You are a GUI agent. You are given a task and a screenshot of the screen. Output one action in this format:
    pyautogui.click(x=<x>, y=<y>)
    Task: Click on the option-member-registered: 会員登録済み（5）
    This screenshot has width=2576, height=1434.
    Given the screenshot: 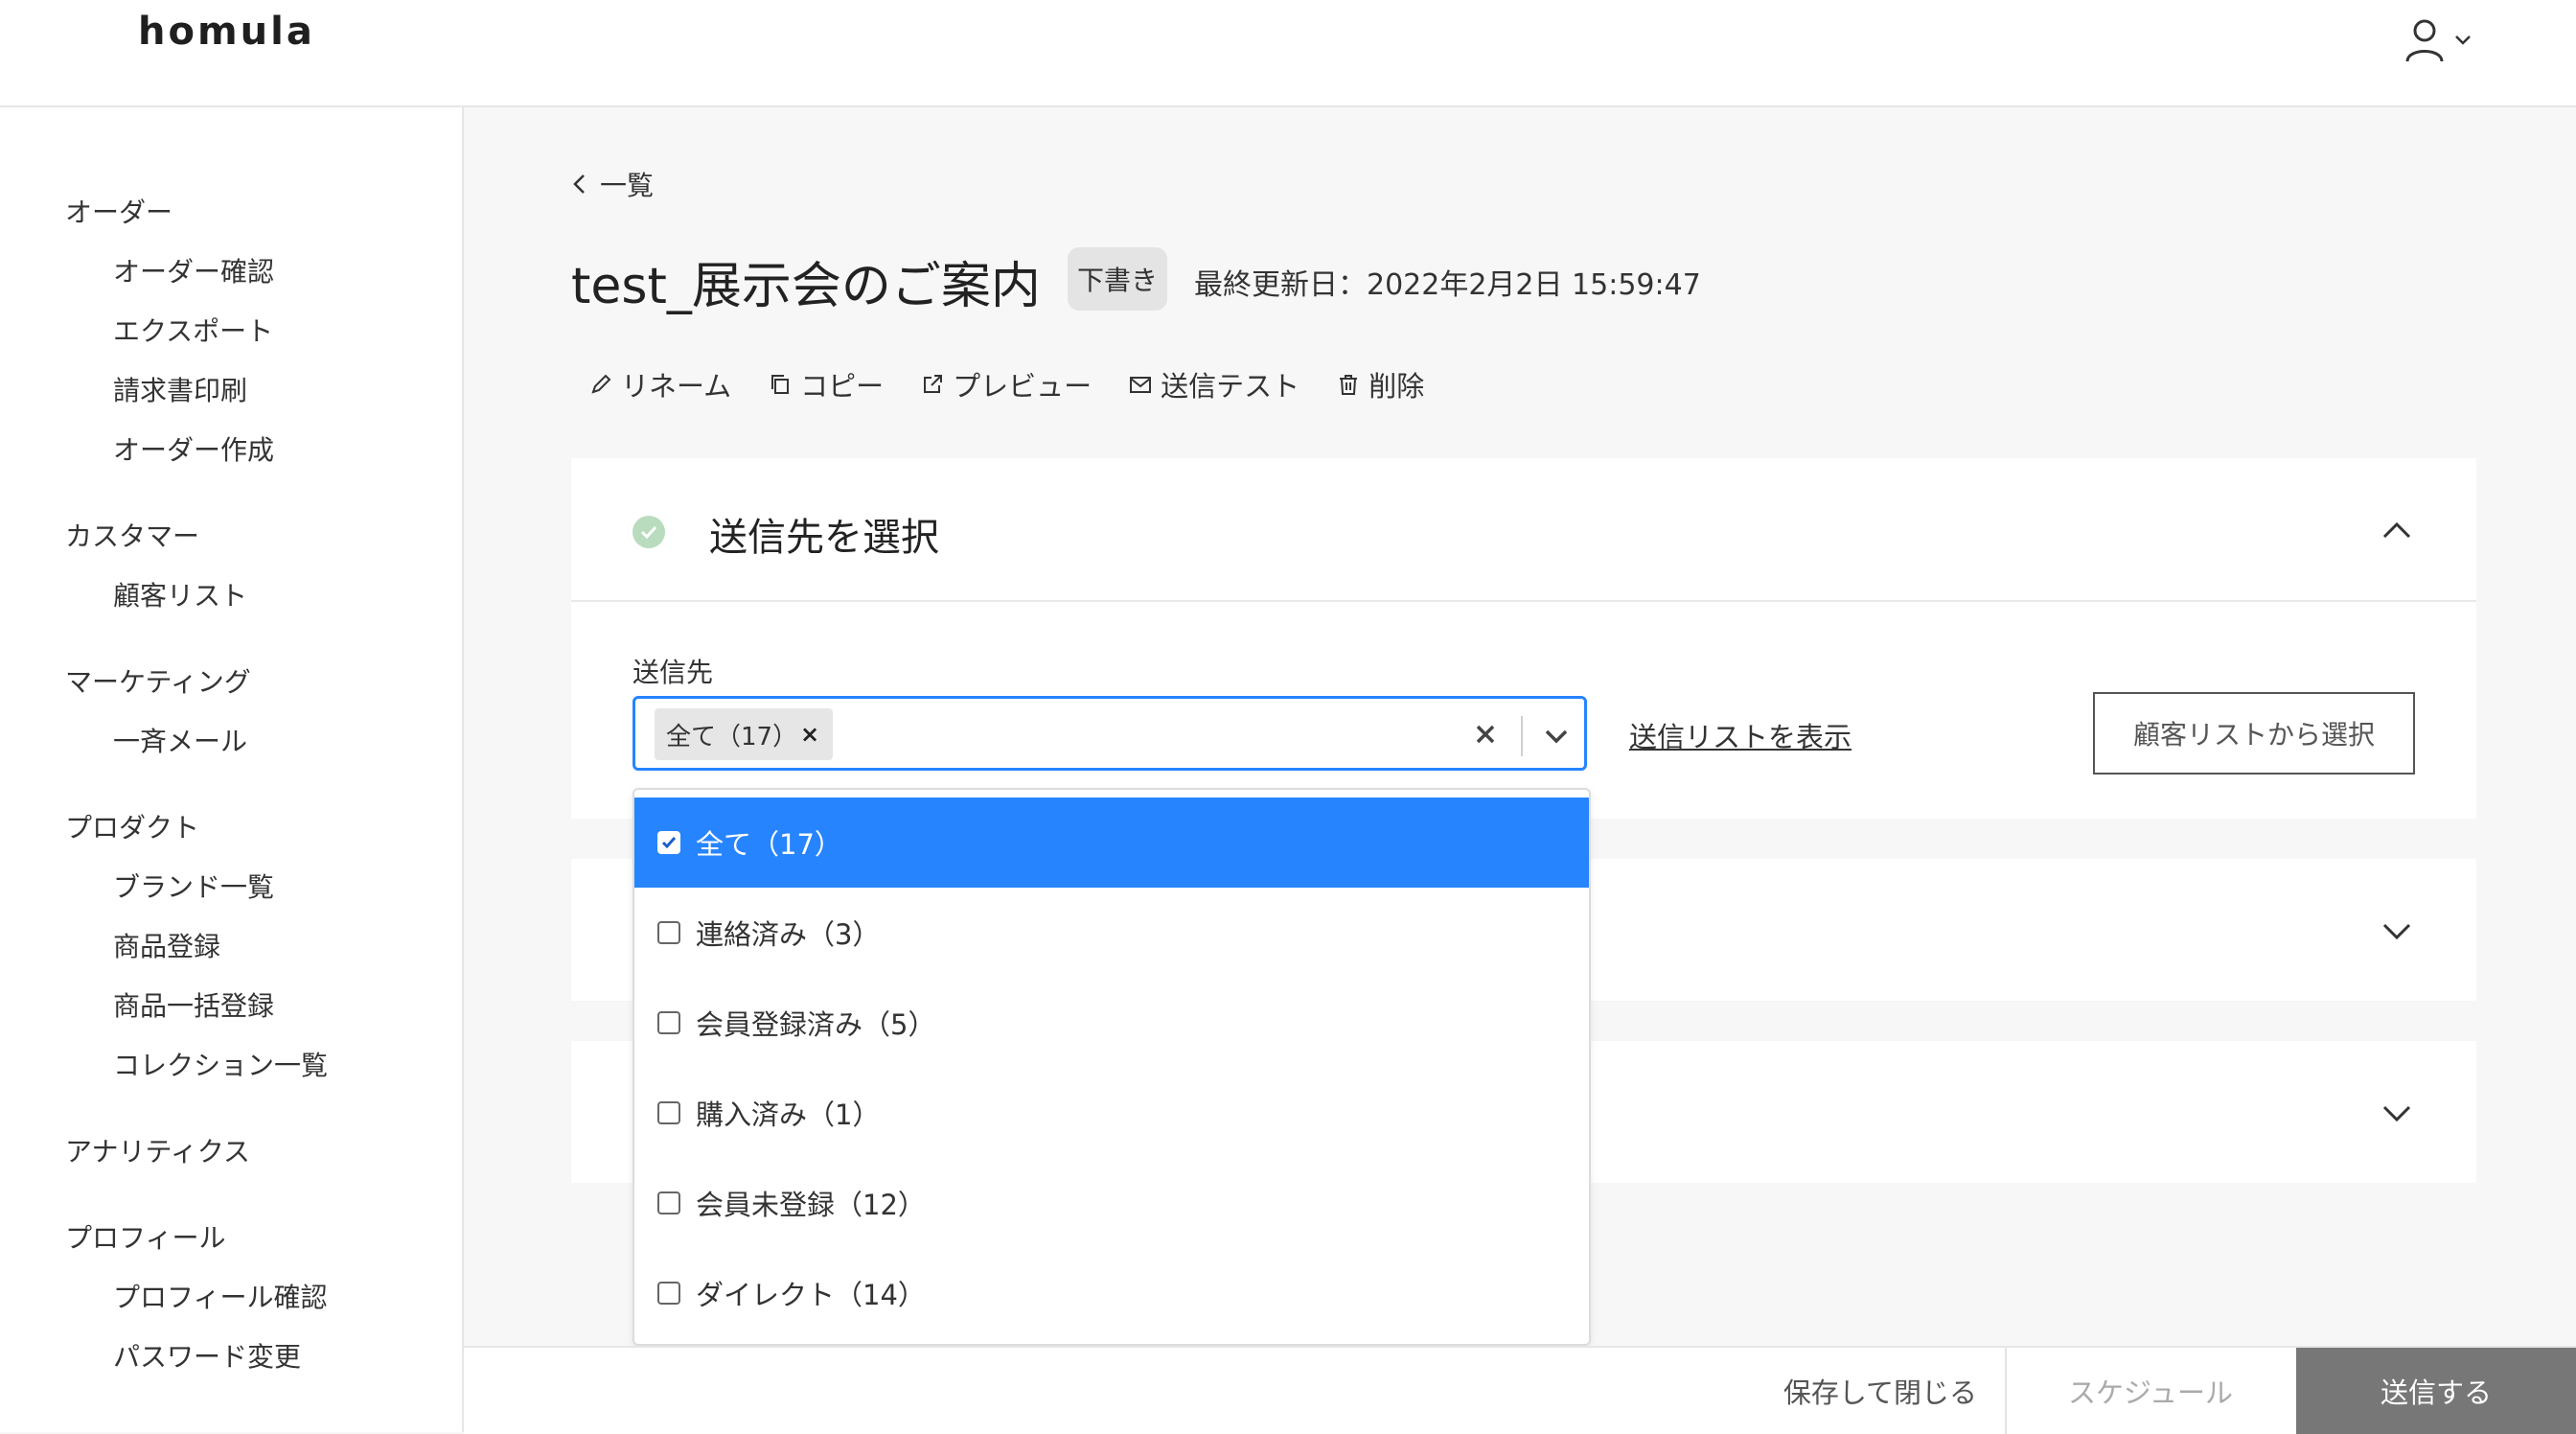 What is the action you would take?
    pyautogui.click(x=1111, y=1023)
    